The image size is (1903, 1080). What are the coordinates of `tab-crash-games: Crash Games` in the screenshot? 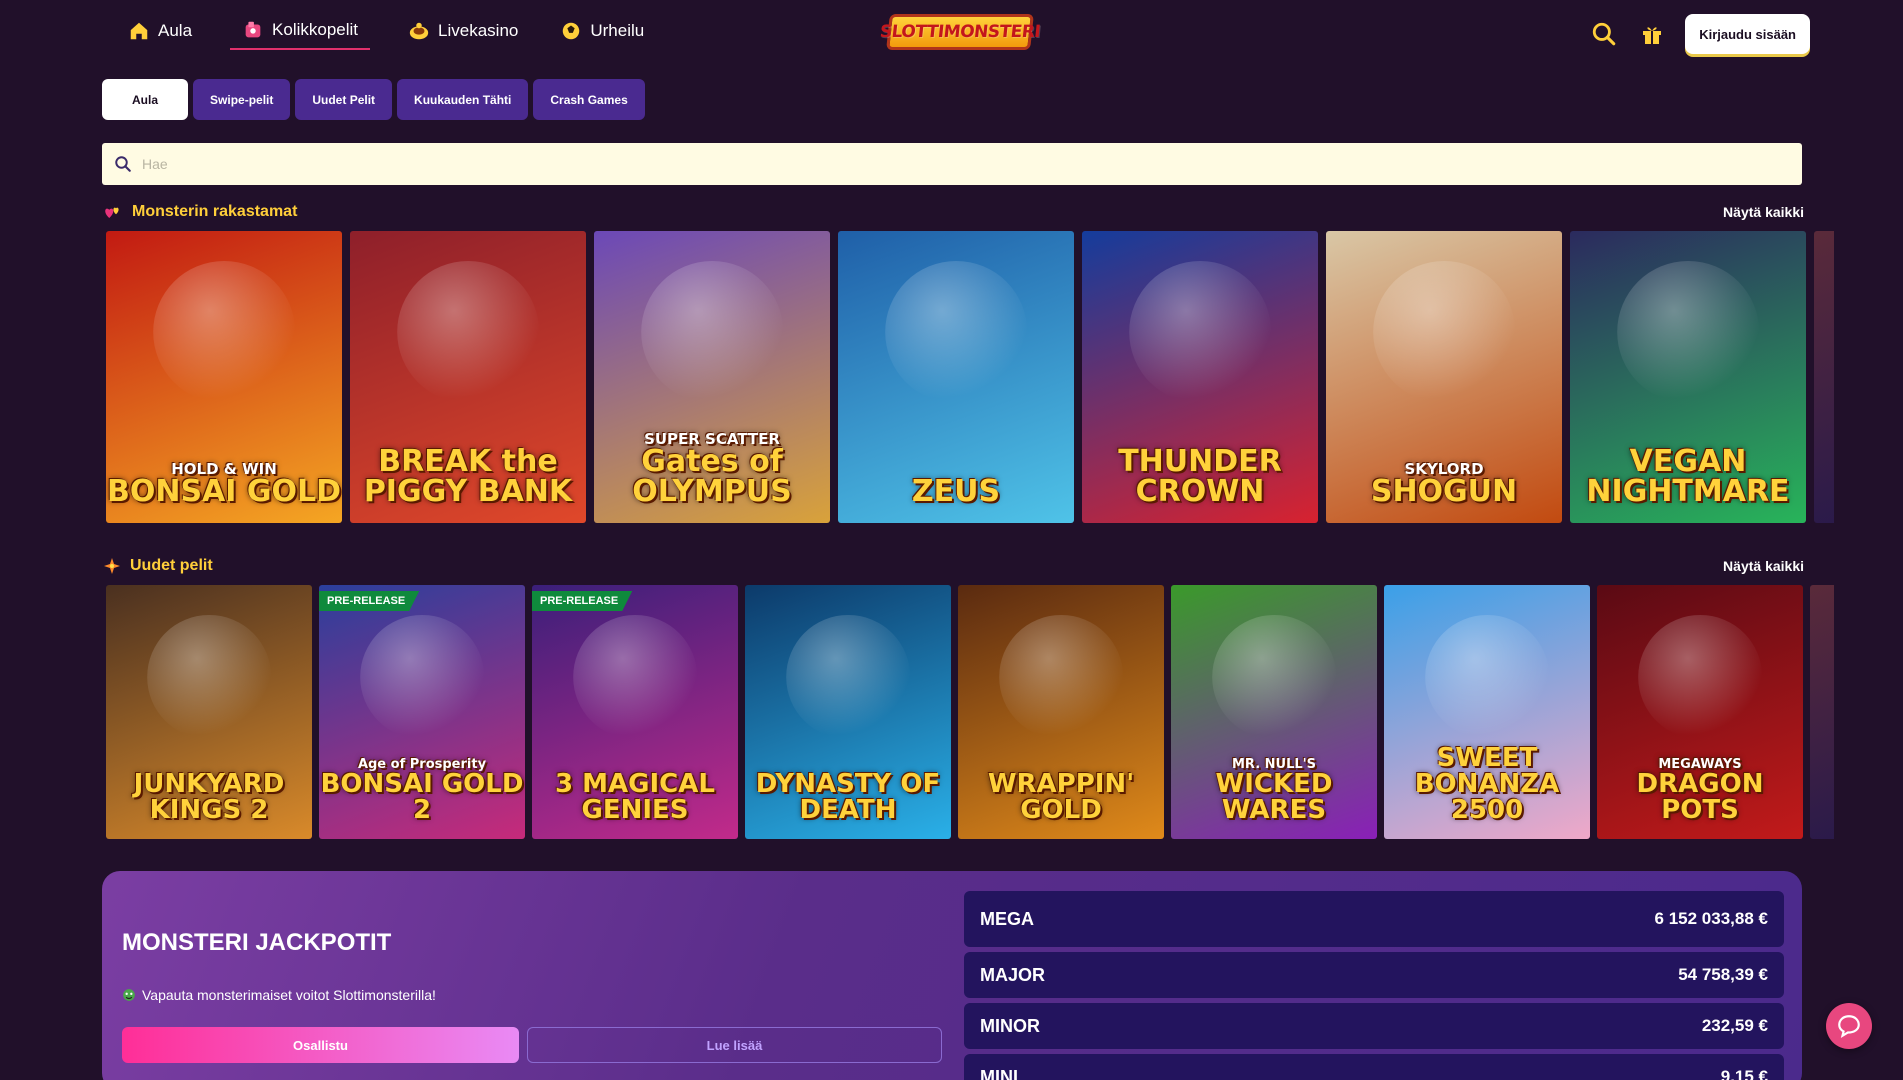 It's located at (589, 99).